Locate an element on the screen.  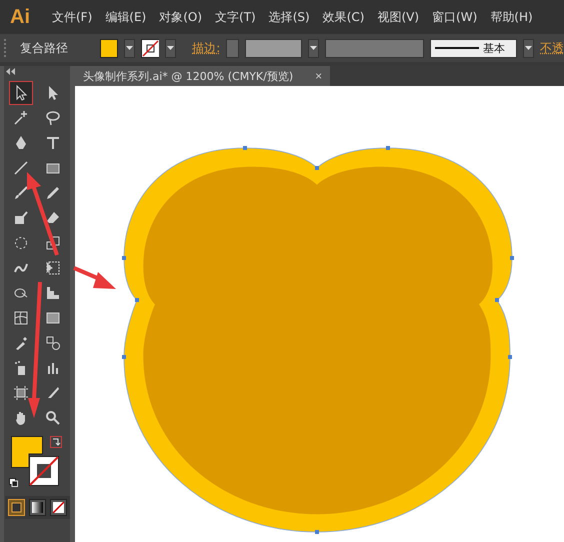
brush-style-field: 基本 is located at coordinates (473, 48).